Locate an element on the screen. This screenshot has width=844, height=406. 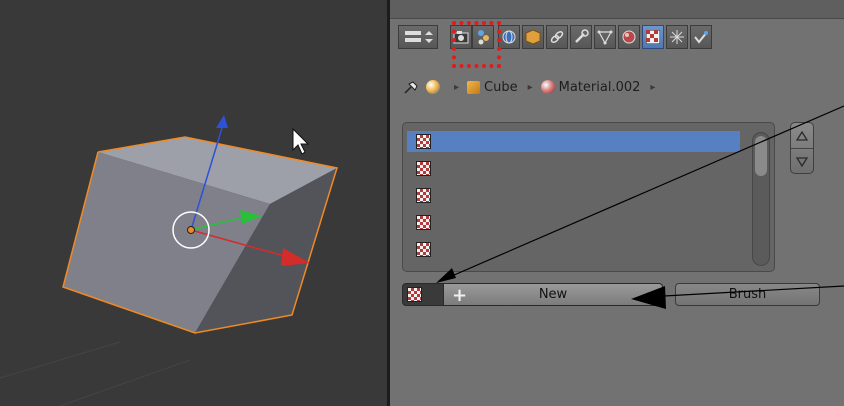
brush-label: Brush is located at coordinates (747, 294).